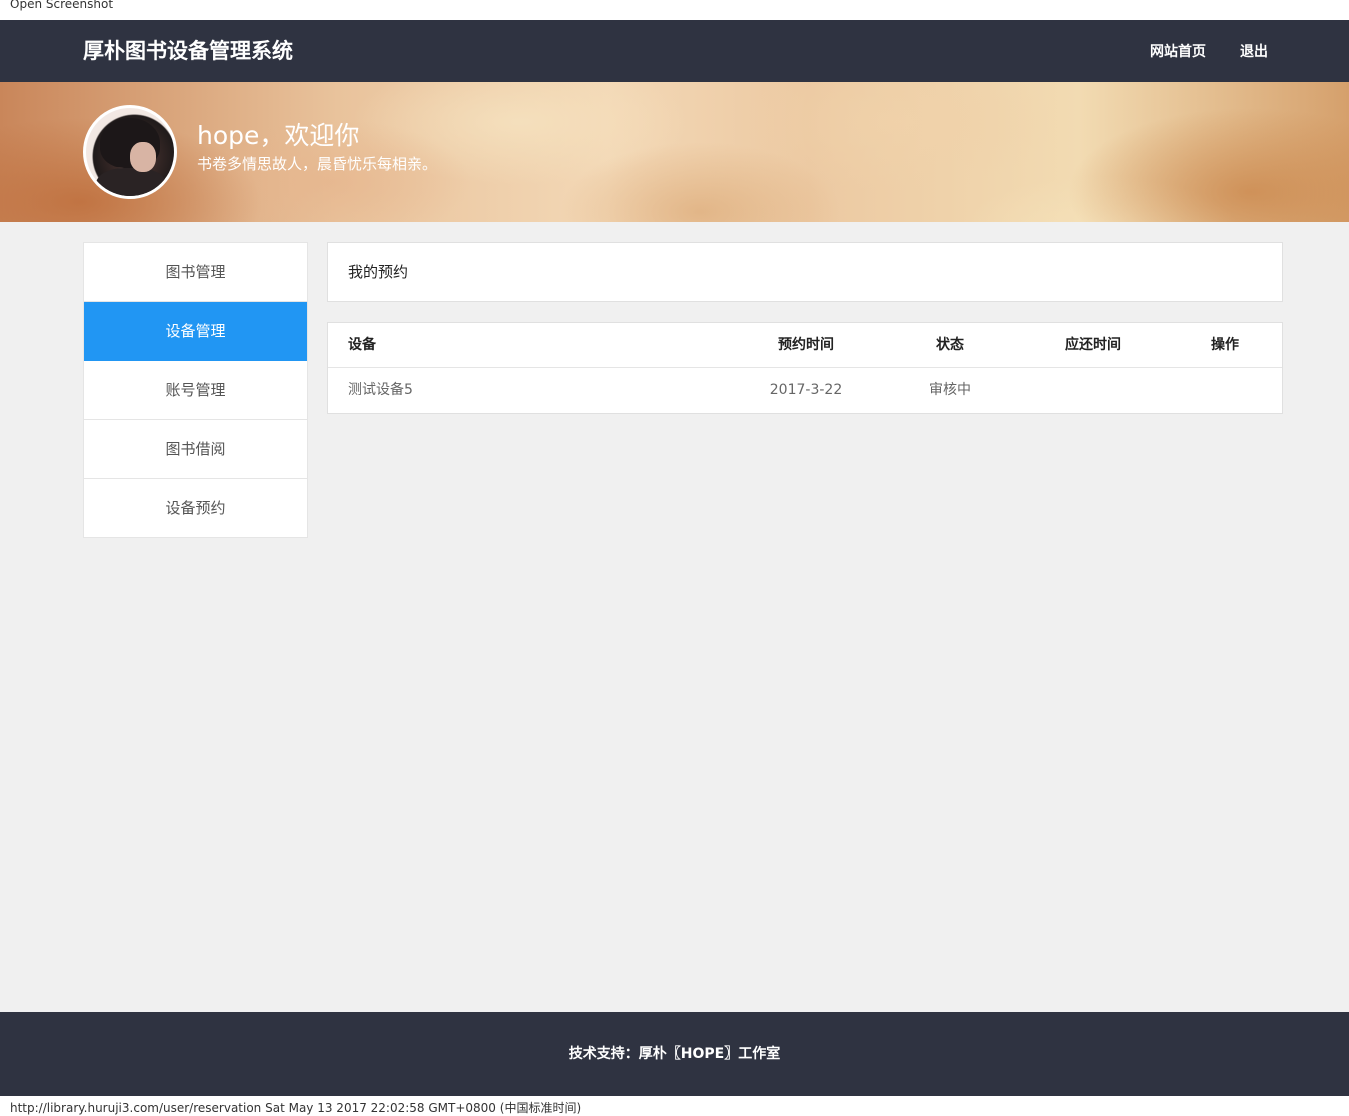  What do you see at coordinates (1178, 51) in the screenshot?
I see `nav-home-link: 网站首页` at bounding box center [1178, 51].